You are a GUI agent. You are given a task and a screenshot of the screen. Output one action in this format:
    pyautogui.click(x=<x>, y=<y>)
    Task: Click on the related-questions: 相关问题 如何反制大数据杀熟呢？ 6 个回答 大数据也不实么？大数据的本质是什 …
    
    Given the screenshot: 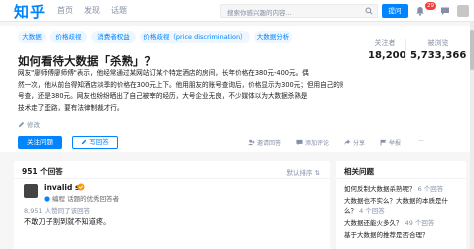 What is the action you would take?
    pyautogui.click(x=401, y=205)
    